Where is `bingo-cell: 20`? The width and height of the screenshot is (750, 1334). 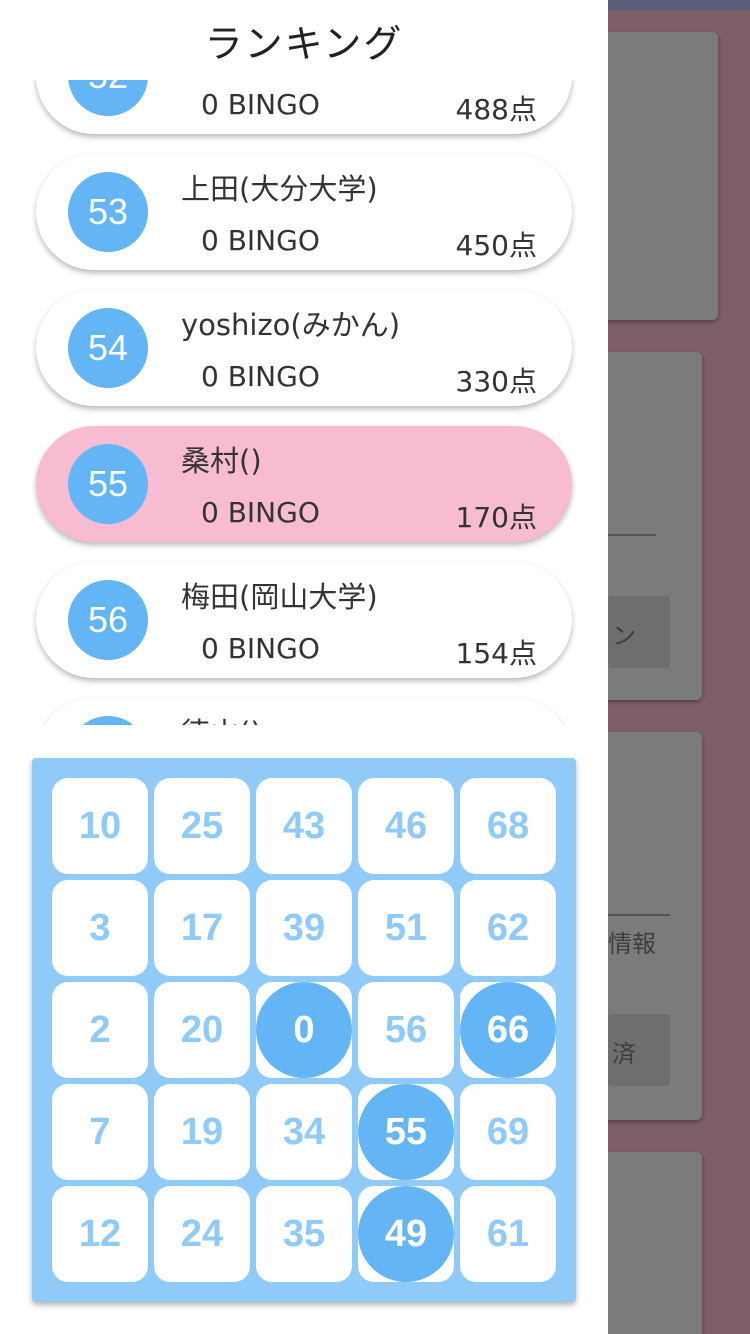
bingo-cell: 20 is located at coordinates (202, 1030).